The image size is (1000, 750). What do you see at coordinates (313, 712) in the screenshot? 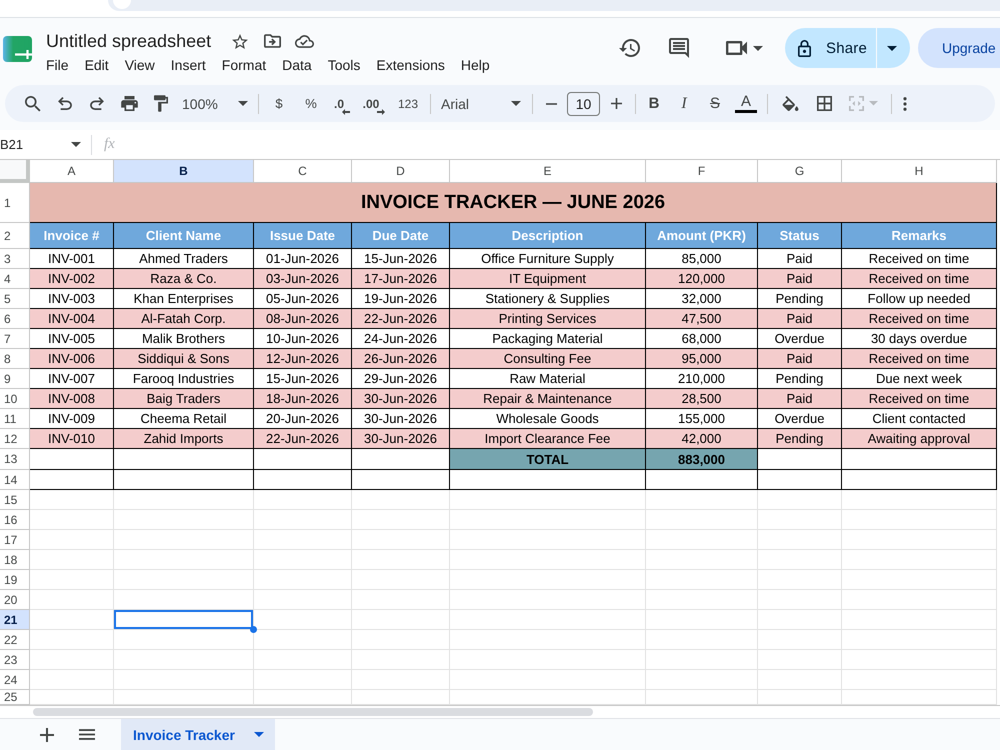
I see `scrollbar-thumb` at bounding box center [313, 712].